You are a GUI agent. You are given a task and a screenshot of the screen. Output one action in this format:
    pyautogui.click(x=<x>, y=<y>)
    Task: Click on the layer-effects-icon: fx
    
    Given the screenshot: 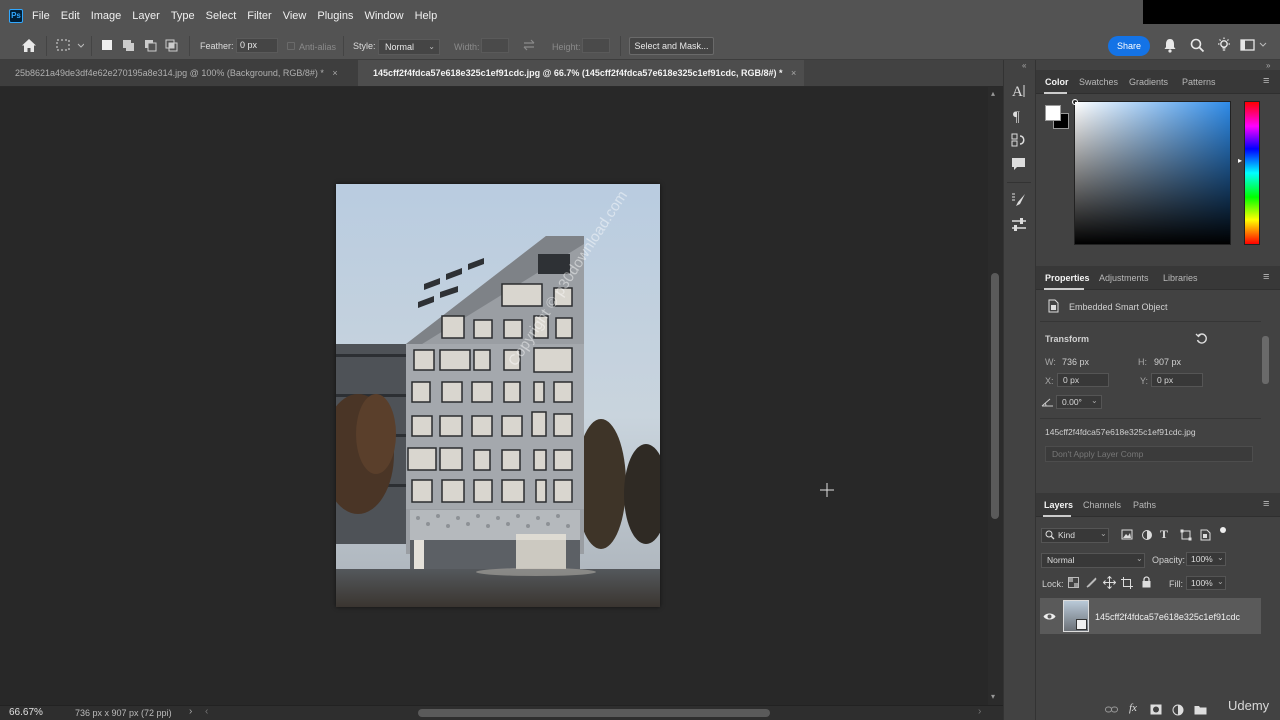 What is the action you would take?
    pyautogui.click(x=1133, y=708)
    